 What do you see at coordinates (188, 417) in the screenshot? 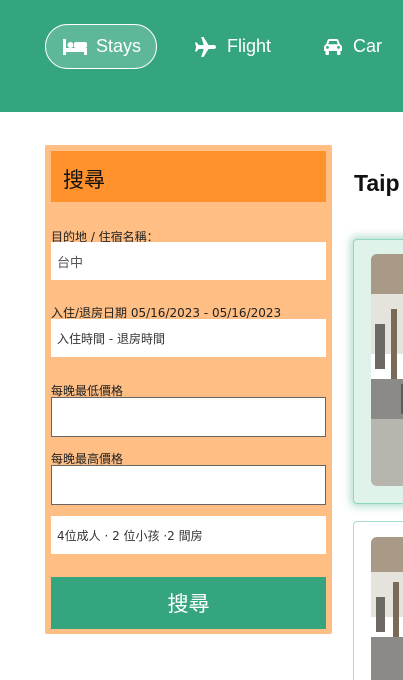
I see `min-price-input` at bounding box center [188, 417].